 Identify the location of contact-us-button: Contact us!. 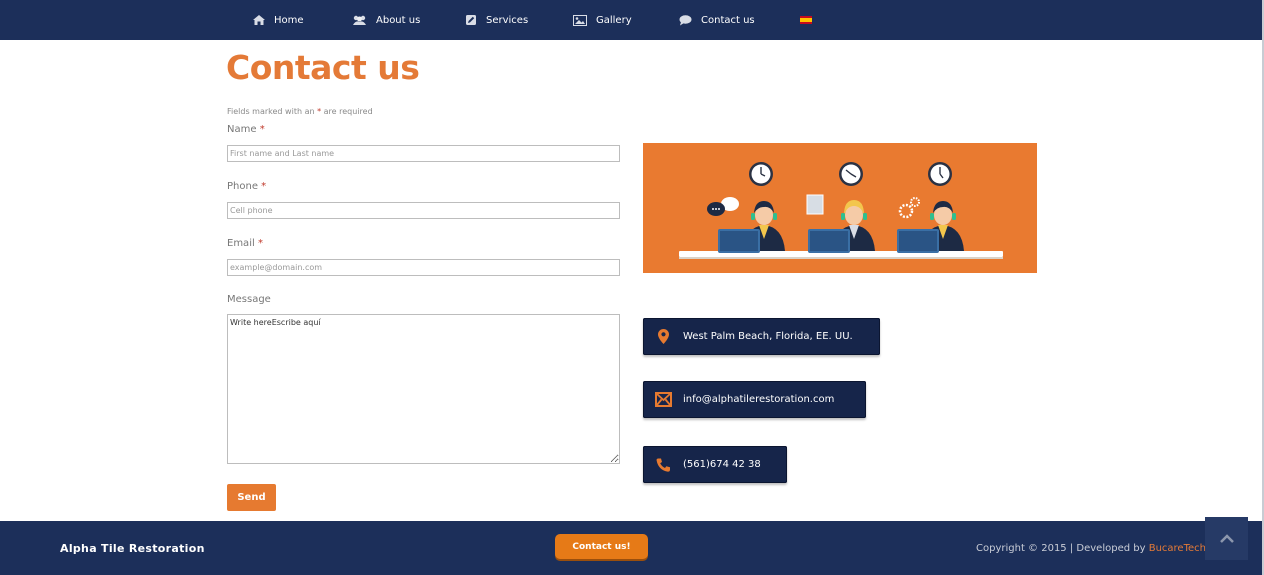
(601, 546).